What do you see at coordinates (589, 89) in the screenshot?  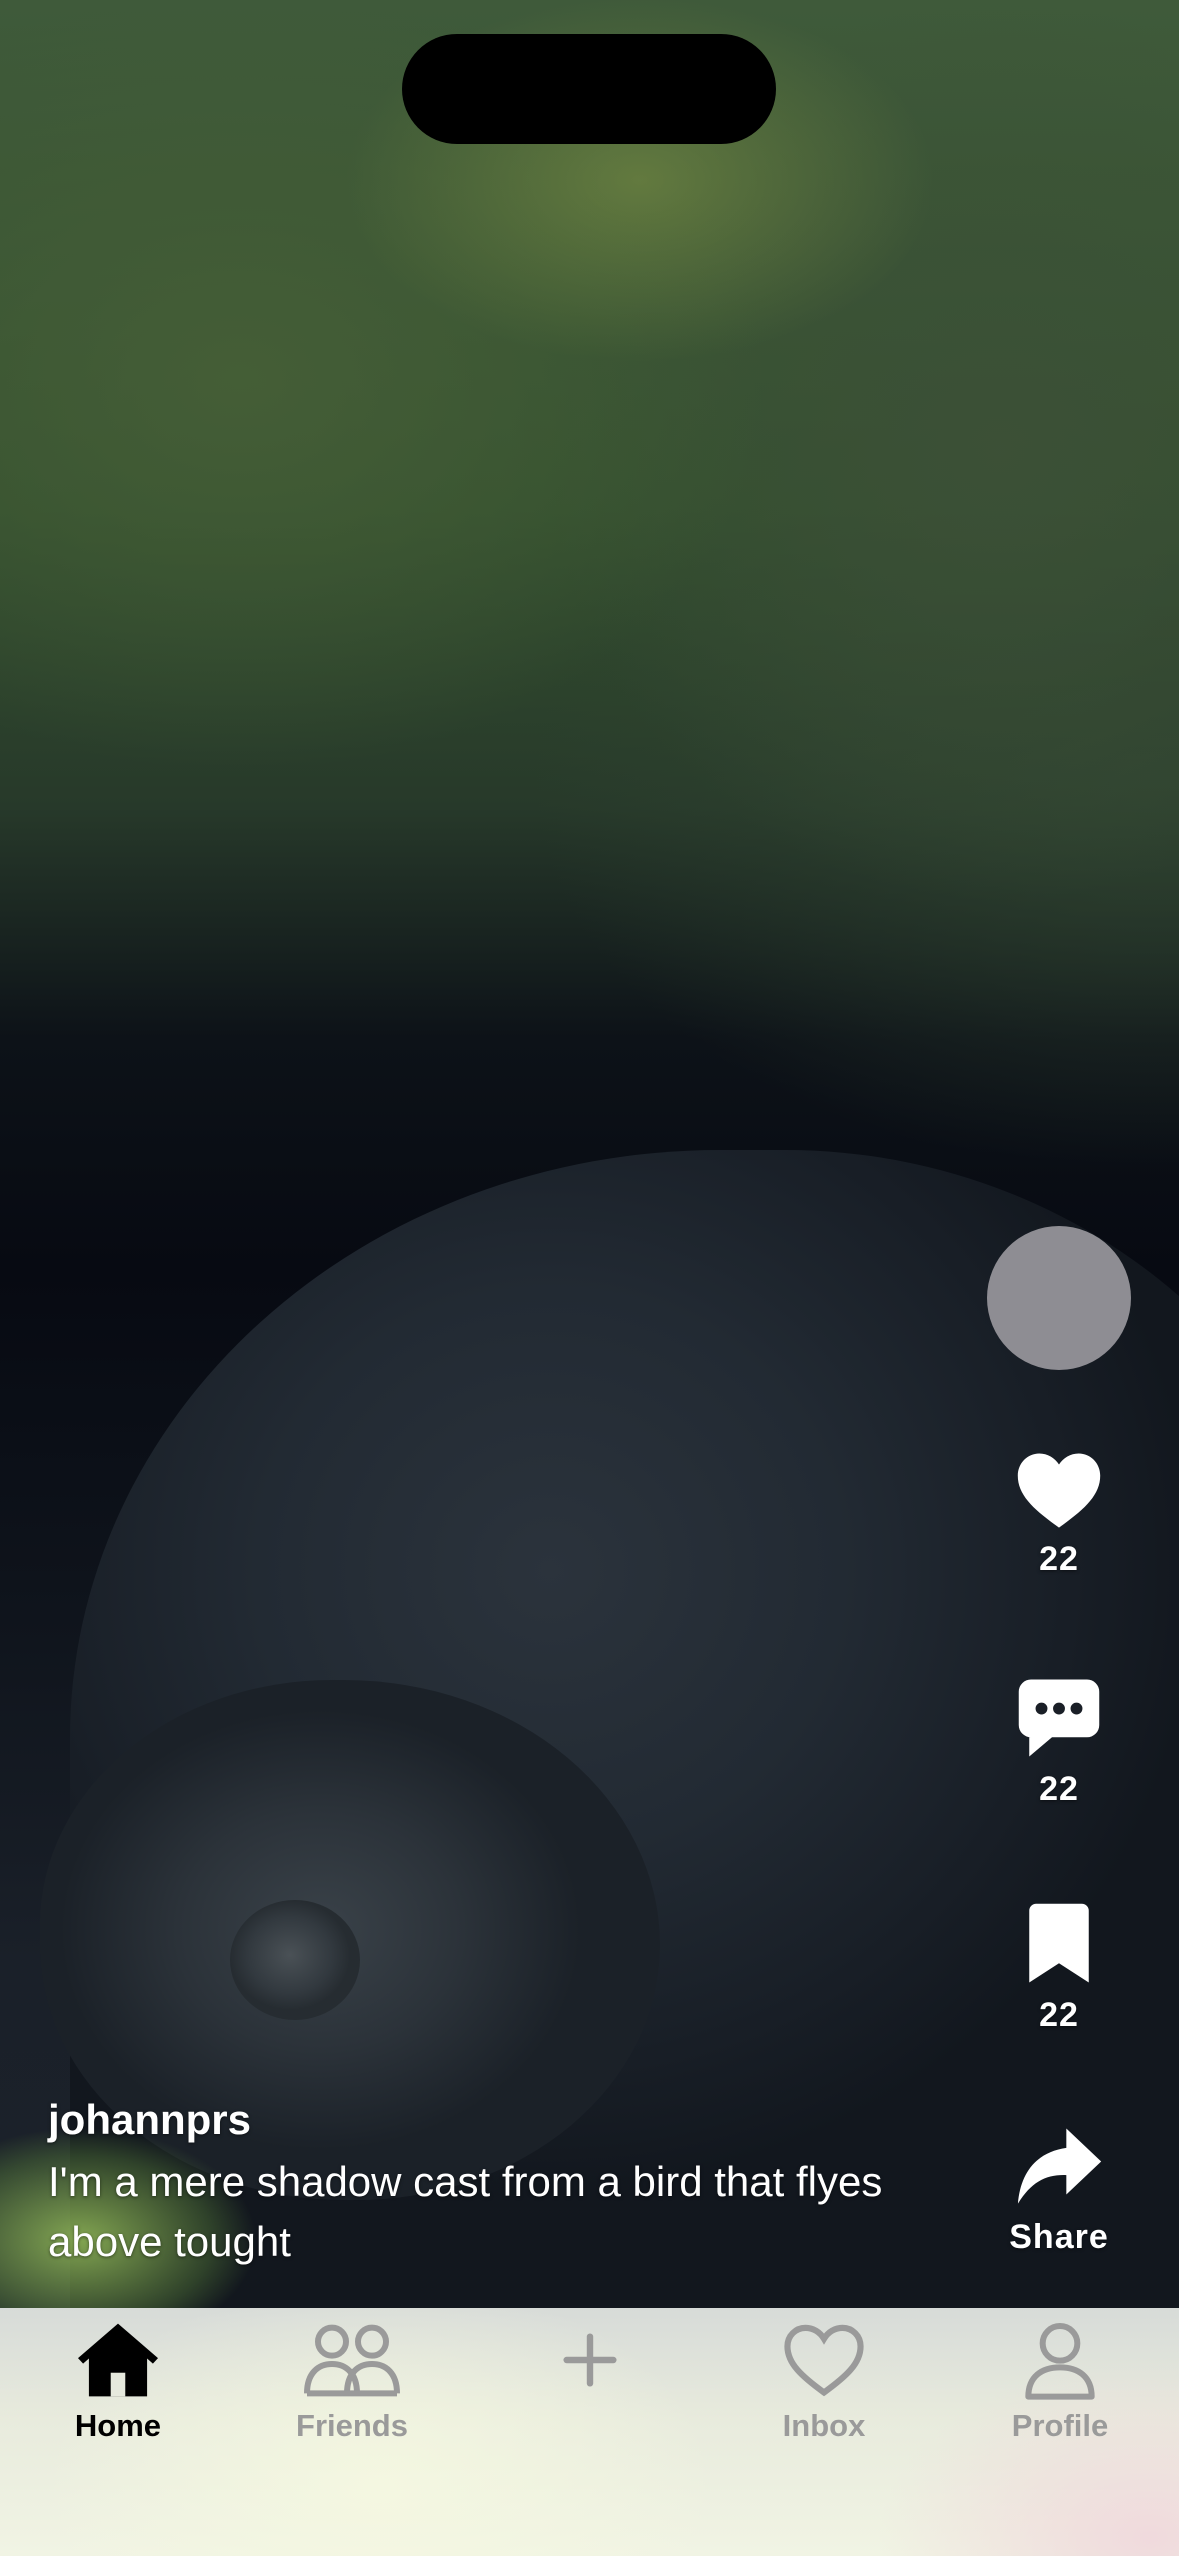 I see `dynamic-island` at bounding box center [589, 89].